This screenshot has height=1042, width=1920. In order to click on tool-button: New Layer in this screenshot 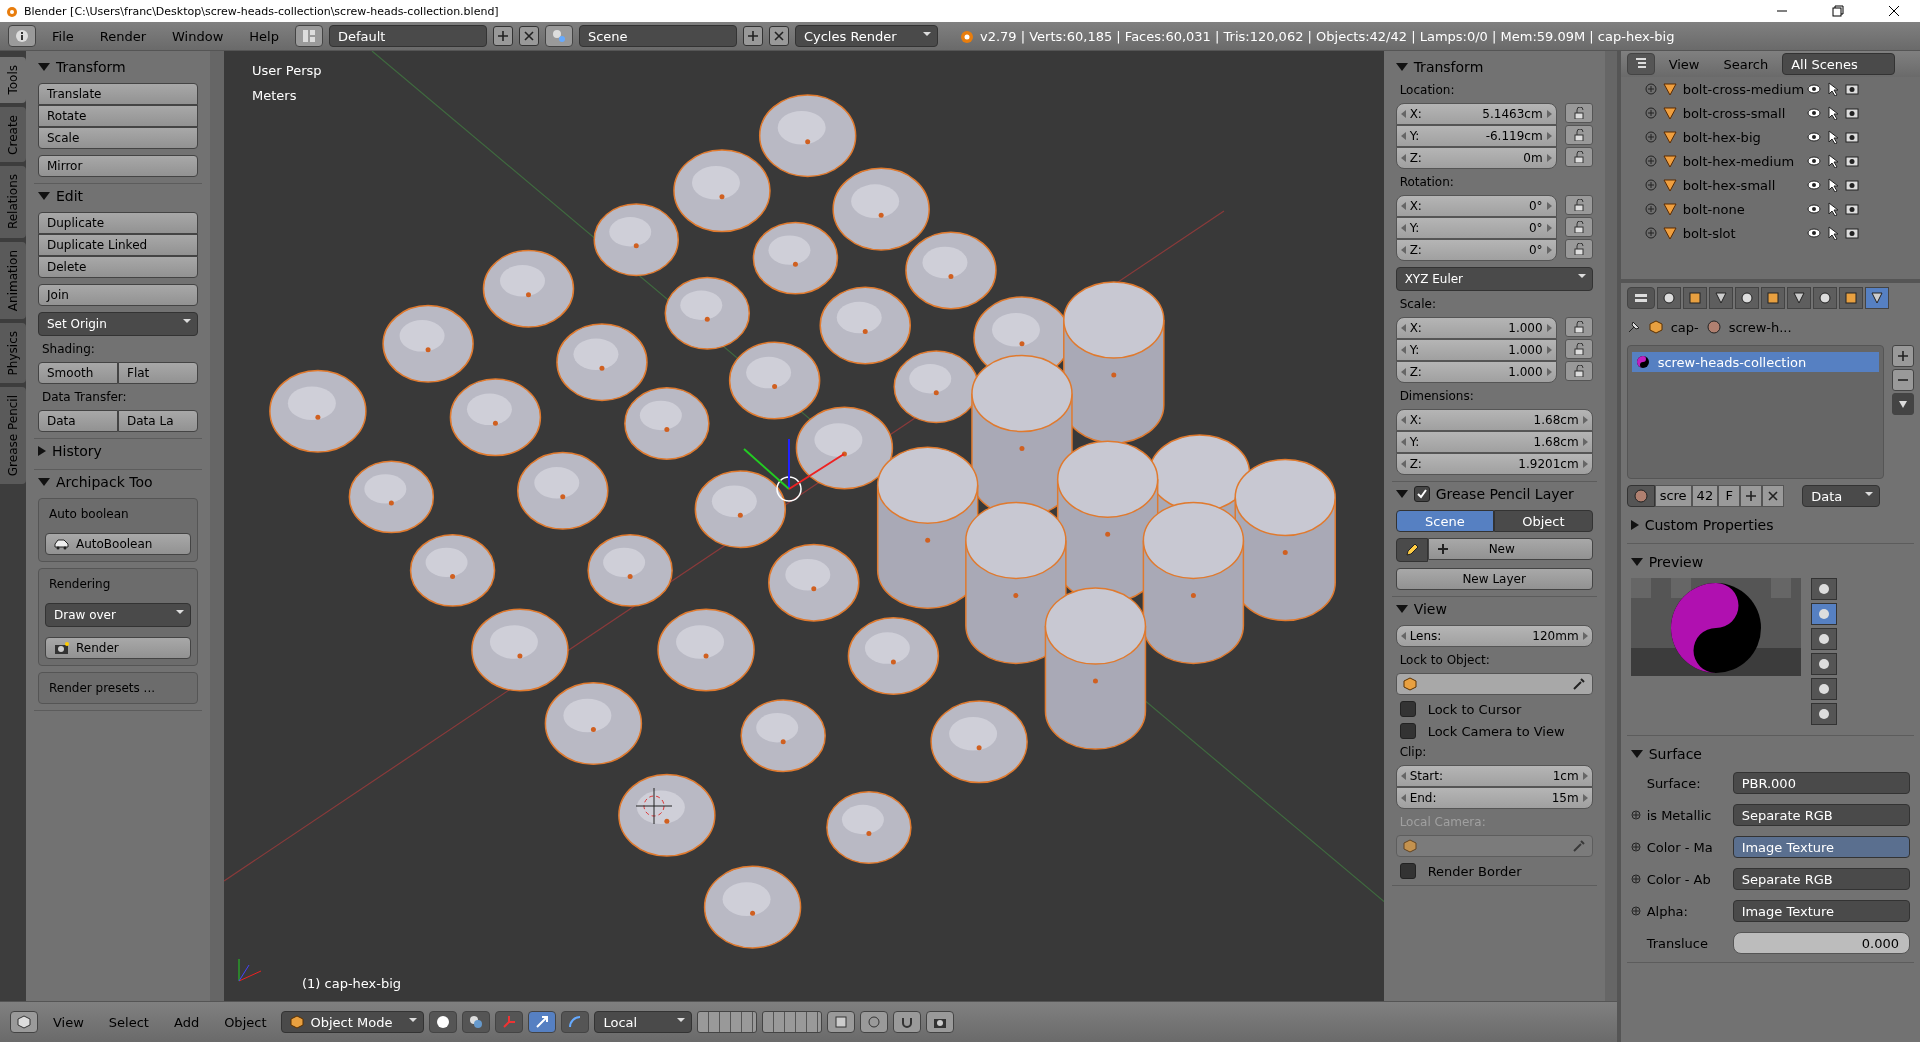, I will do `click(1494, 579)`.